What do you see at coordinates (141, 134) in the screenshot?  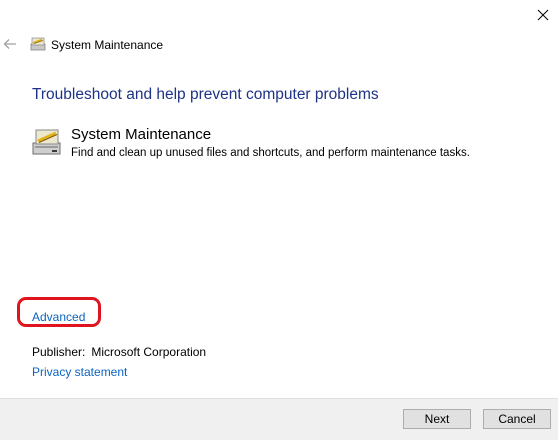 I see `task-title: System Maintenance` at bounding box center [141, 134].